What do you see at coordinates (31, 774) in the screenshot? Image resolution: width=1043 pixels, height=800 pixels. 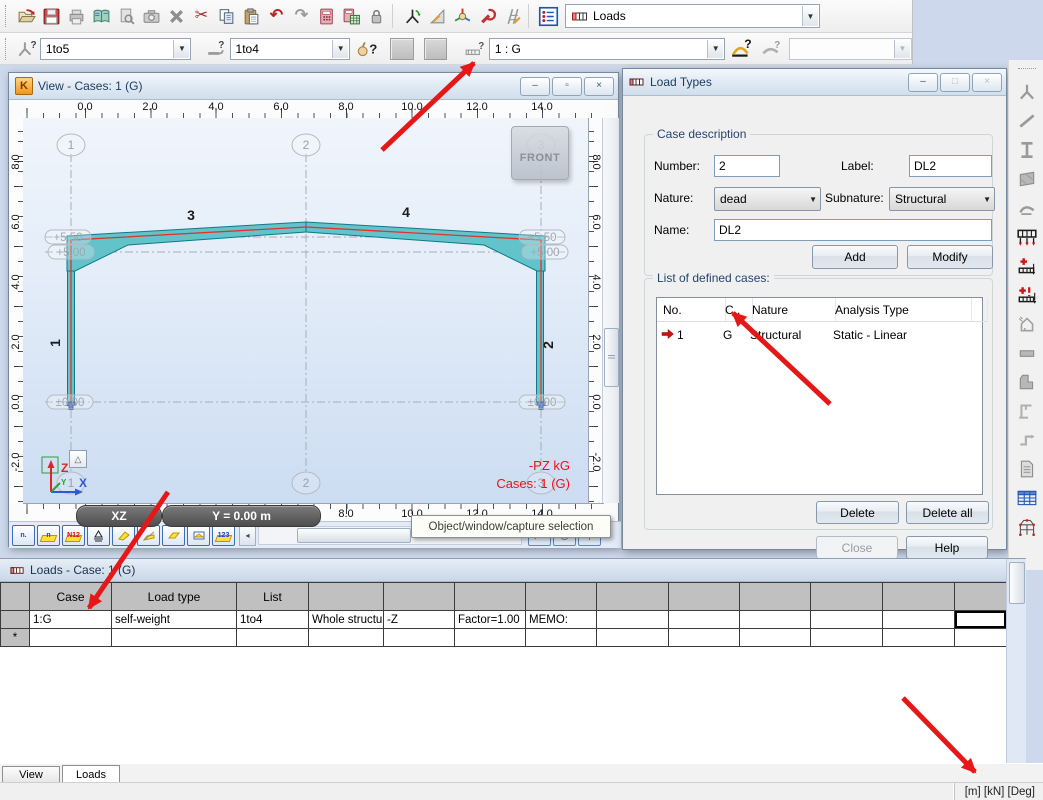 I see `tab-view: View` at bounding box center [31, 774].